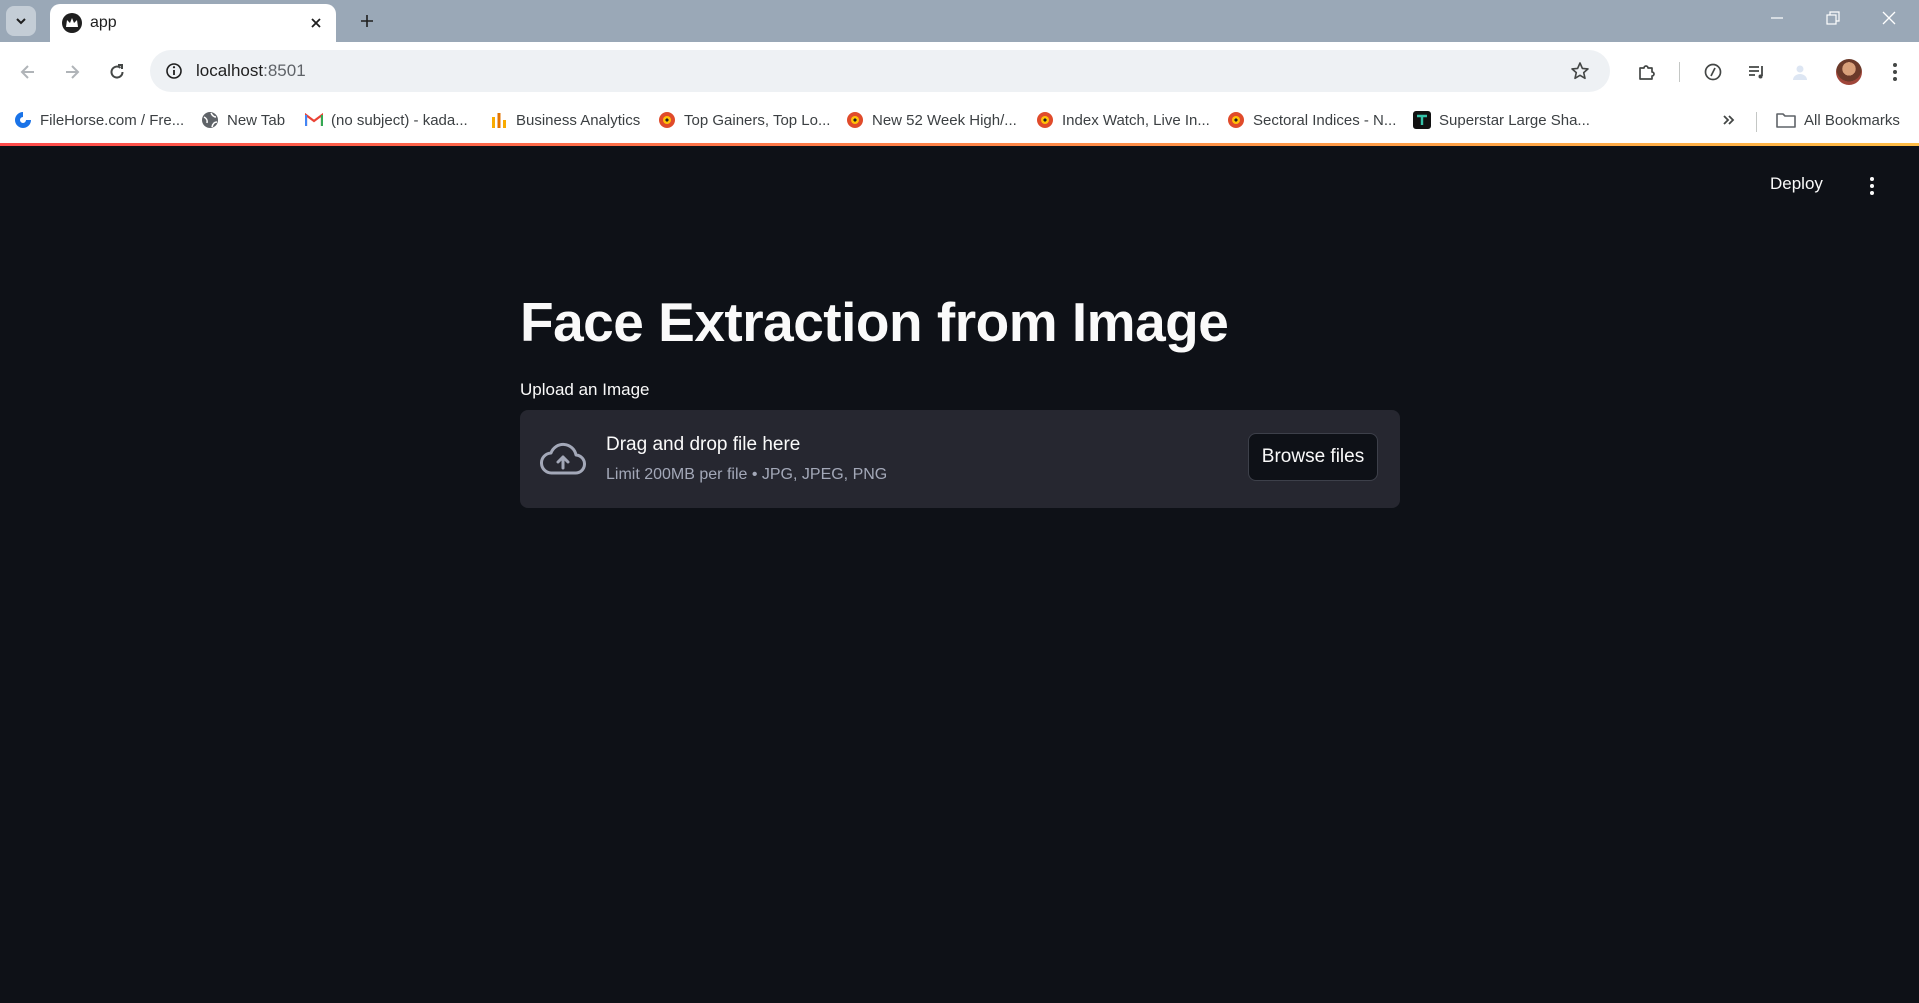 This screenshot has width=1919, height=1003. I want to click on minimize-icon, so click(1777, 18).